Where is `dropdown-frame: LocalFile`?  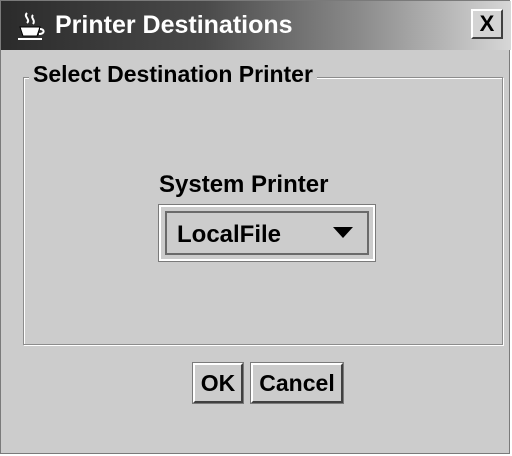 dropdown-frame: LocalFile is located at coordinates (267, 233).